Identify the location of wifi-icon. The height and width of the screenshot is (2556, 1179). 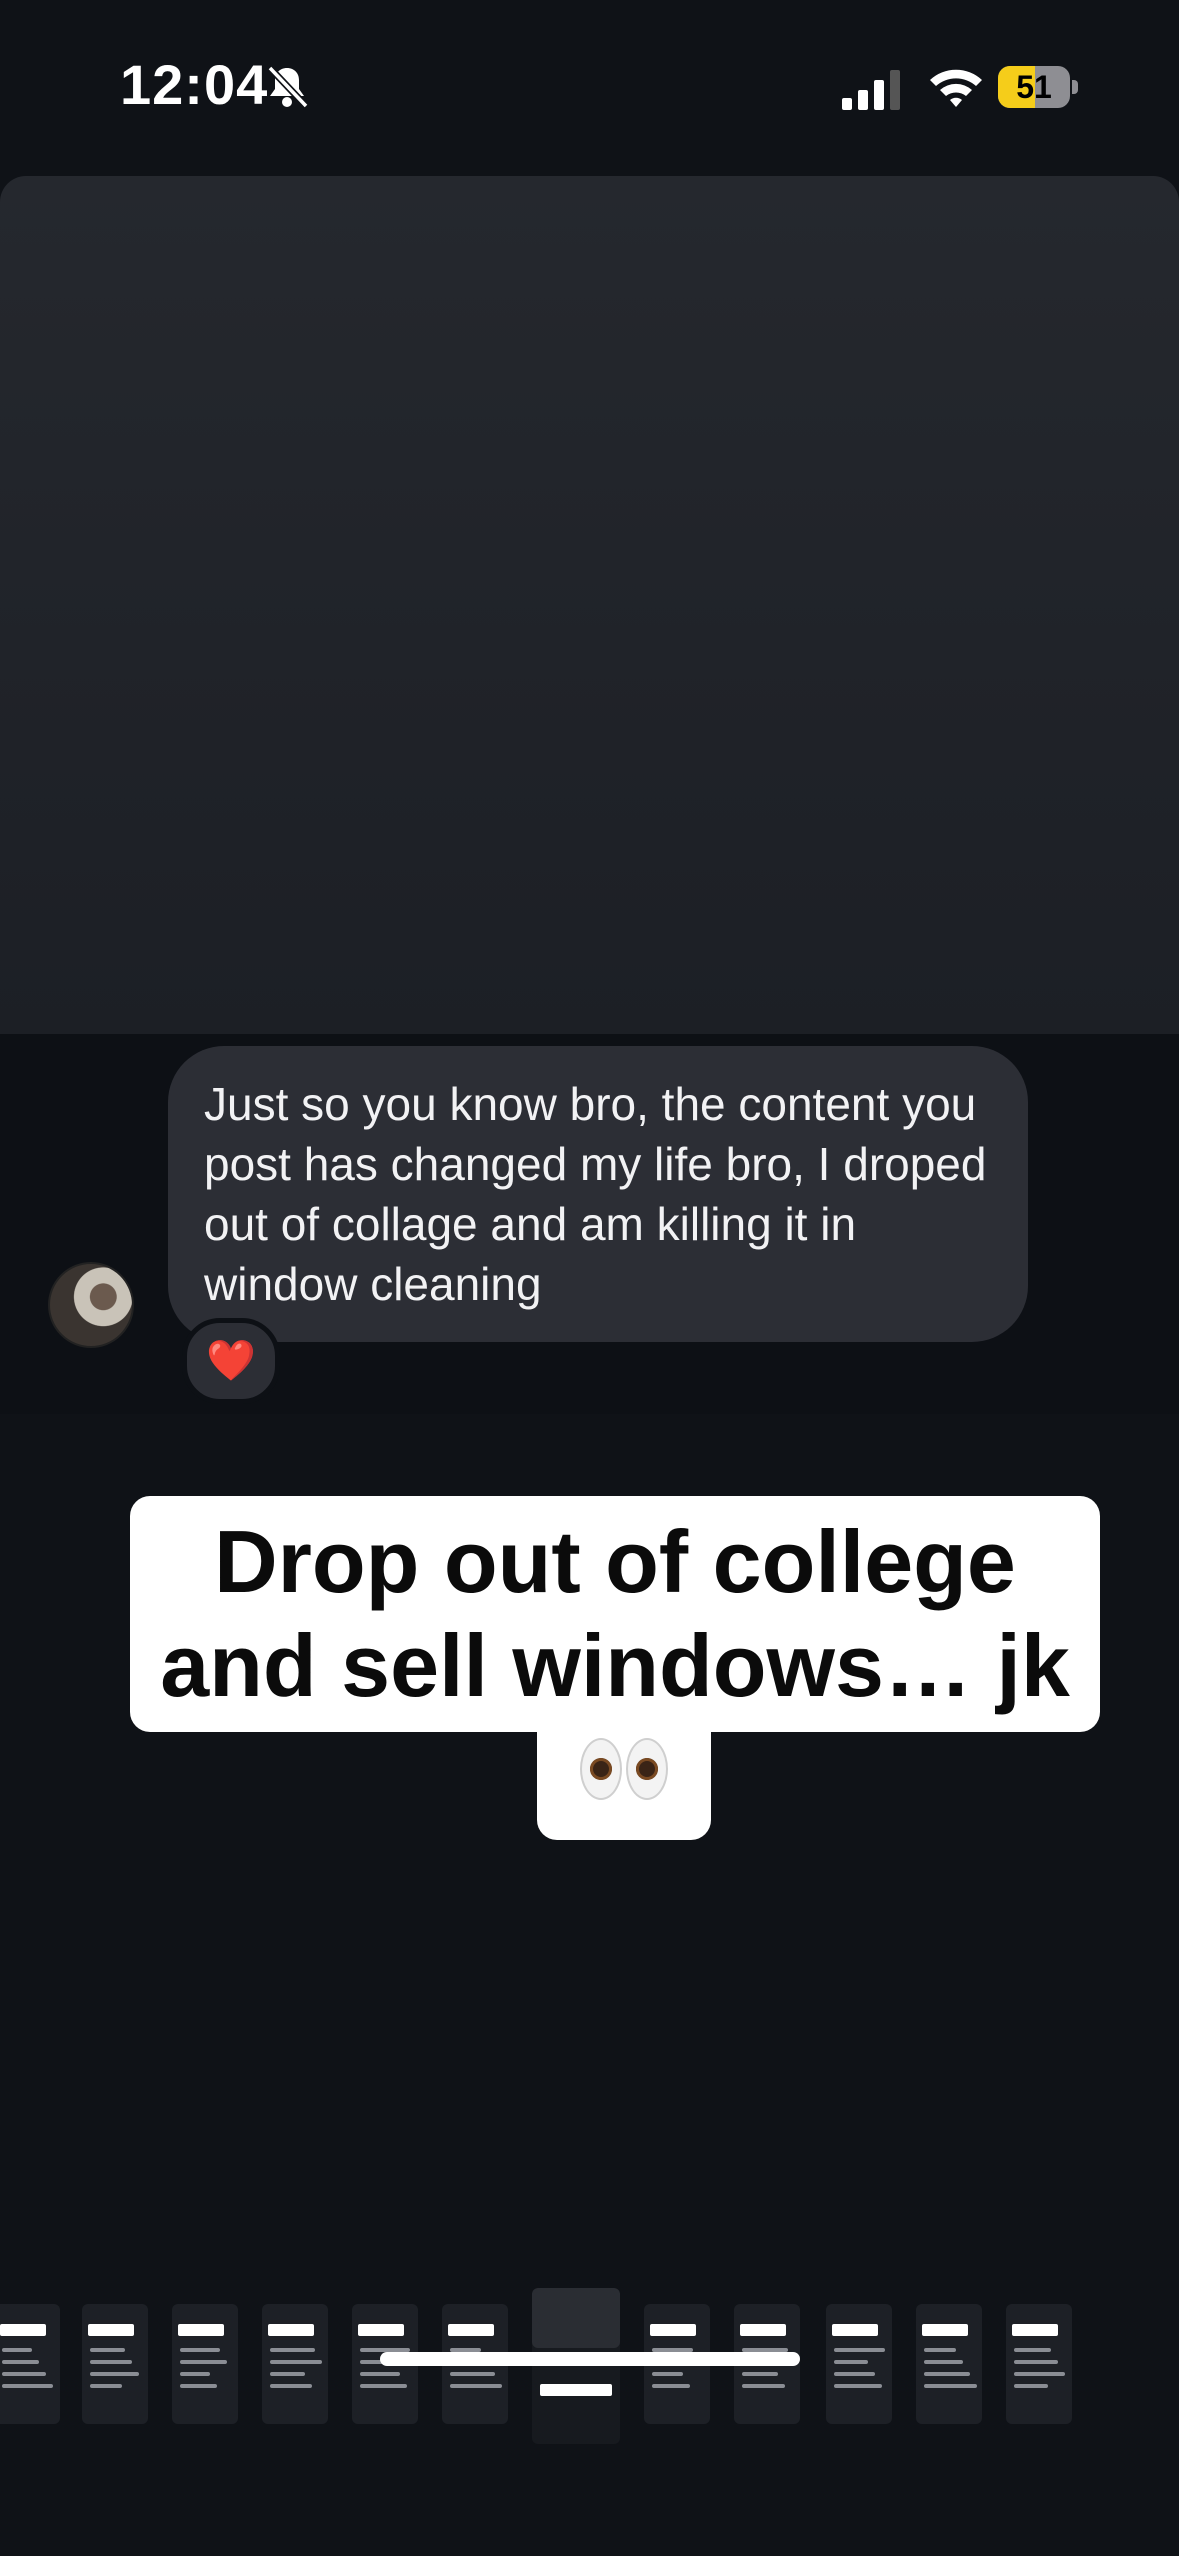
(956, 88).